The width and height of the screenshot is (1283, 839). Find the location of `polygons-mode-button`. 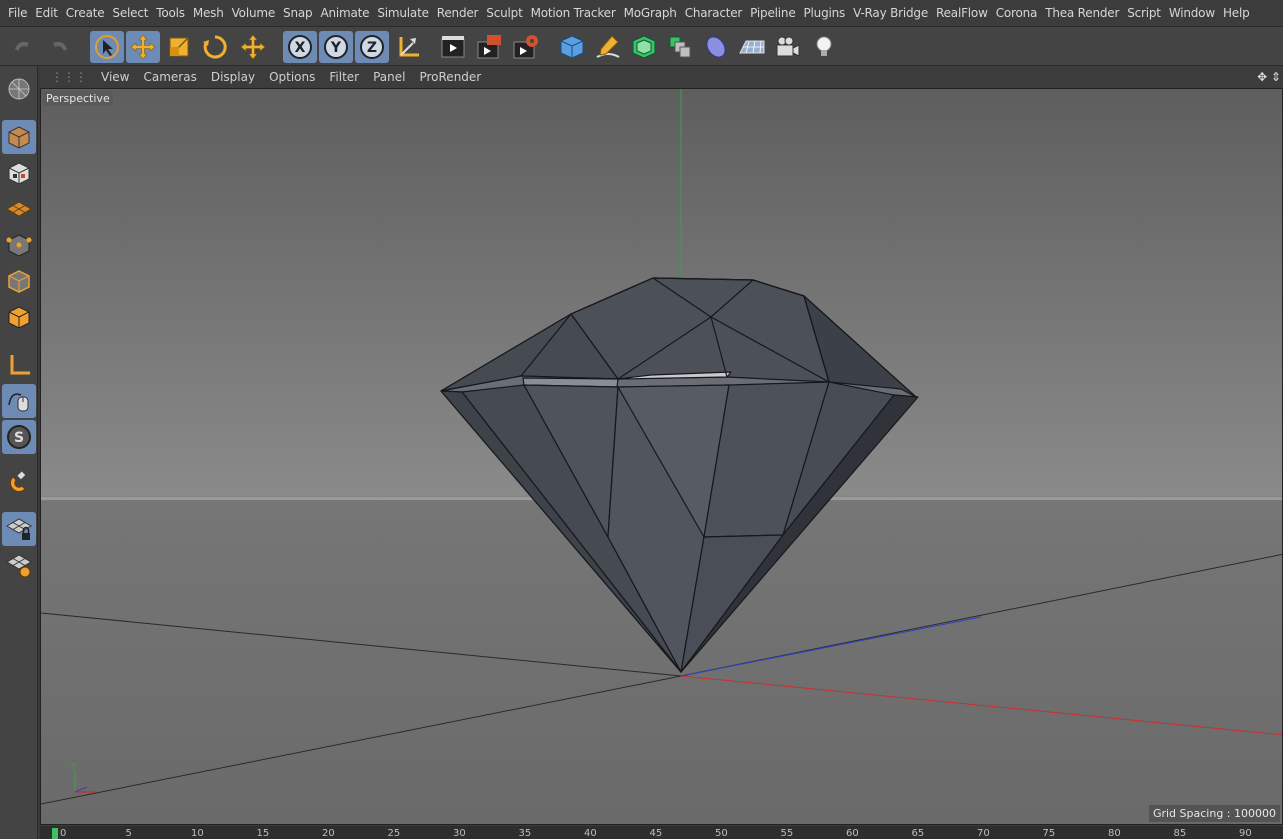

polygons-mode-button is located at coordinates (19, 317).